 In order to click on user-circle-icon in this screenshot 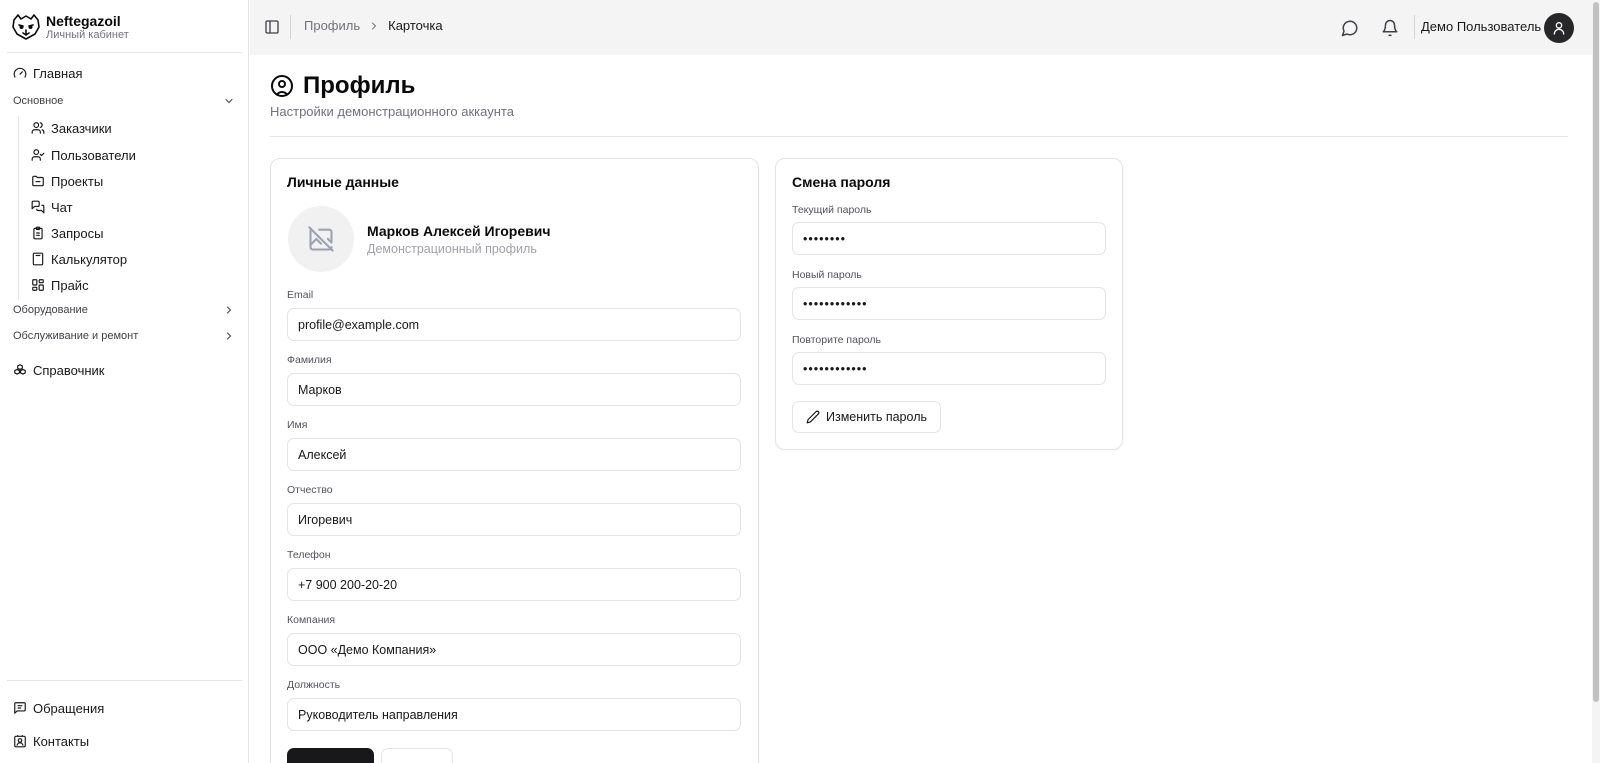, I will do `click(282, 86)`.